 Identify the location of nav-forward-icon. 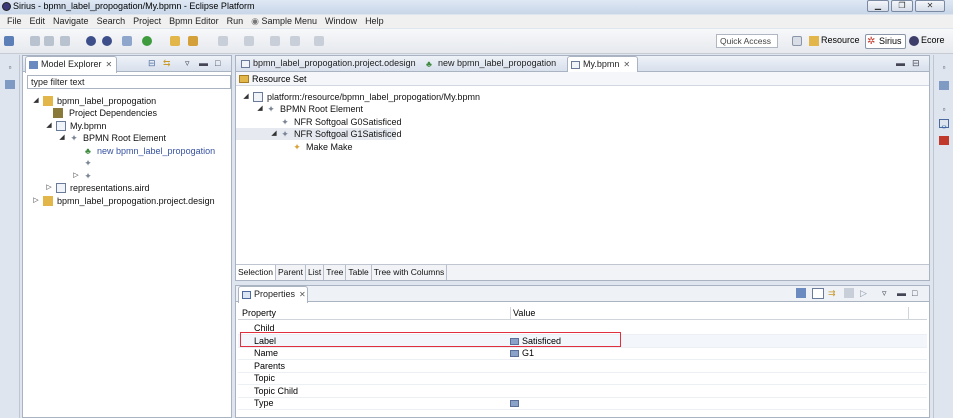
(319, 41).